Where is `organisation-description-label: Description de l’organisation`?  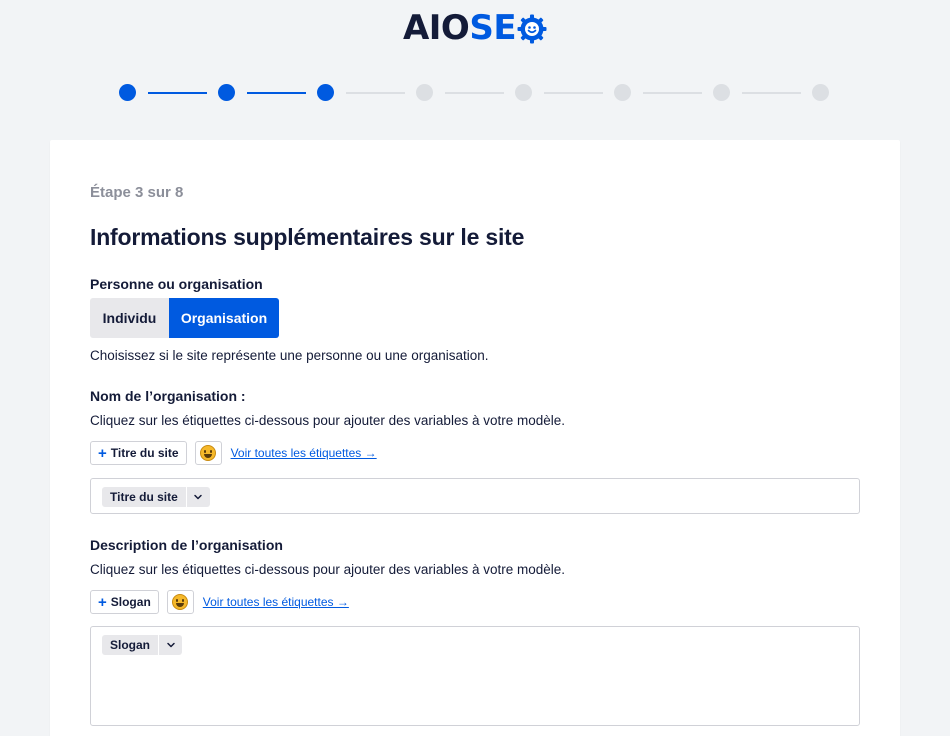
organisation-description-label: Description de l’organisation is located at coordinates (186, 545).